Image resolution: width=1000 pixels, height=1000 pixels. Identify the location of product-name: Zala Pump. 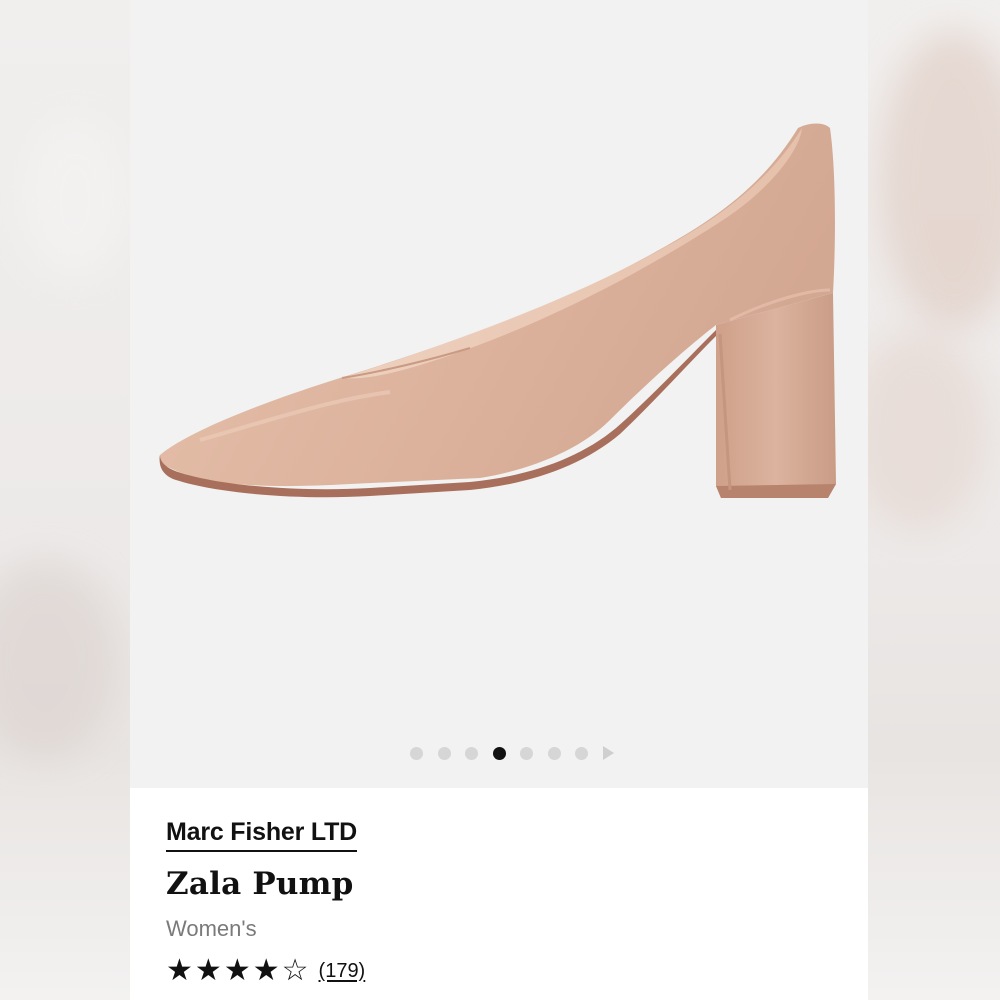
(260, 884).